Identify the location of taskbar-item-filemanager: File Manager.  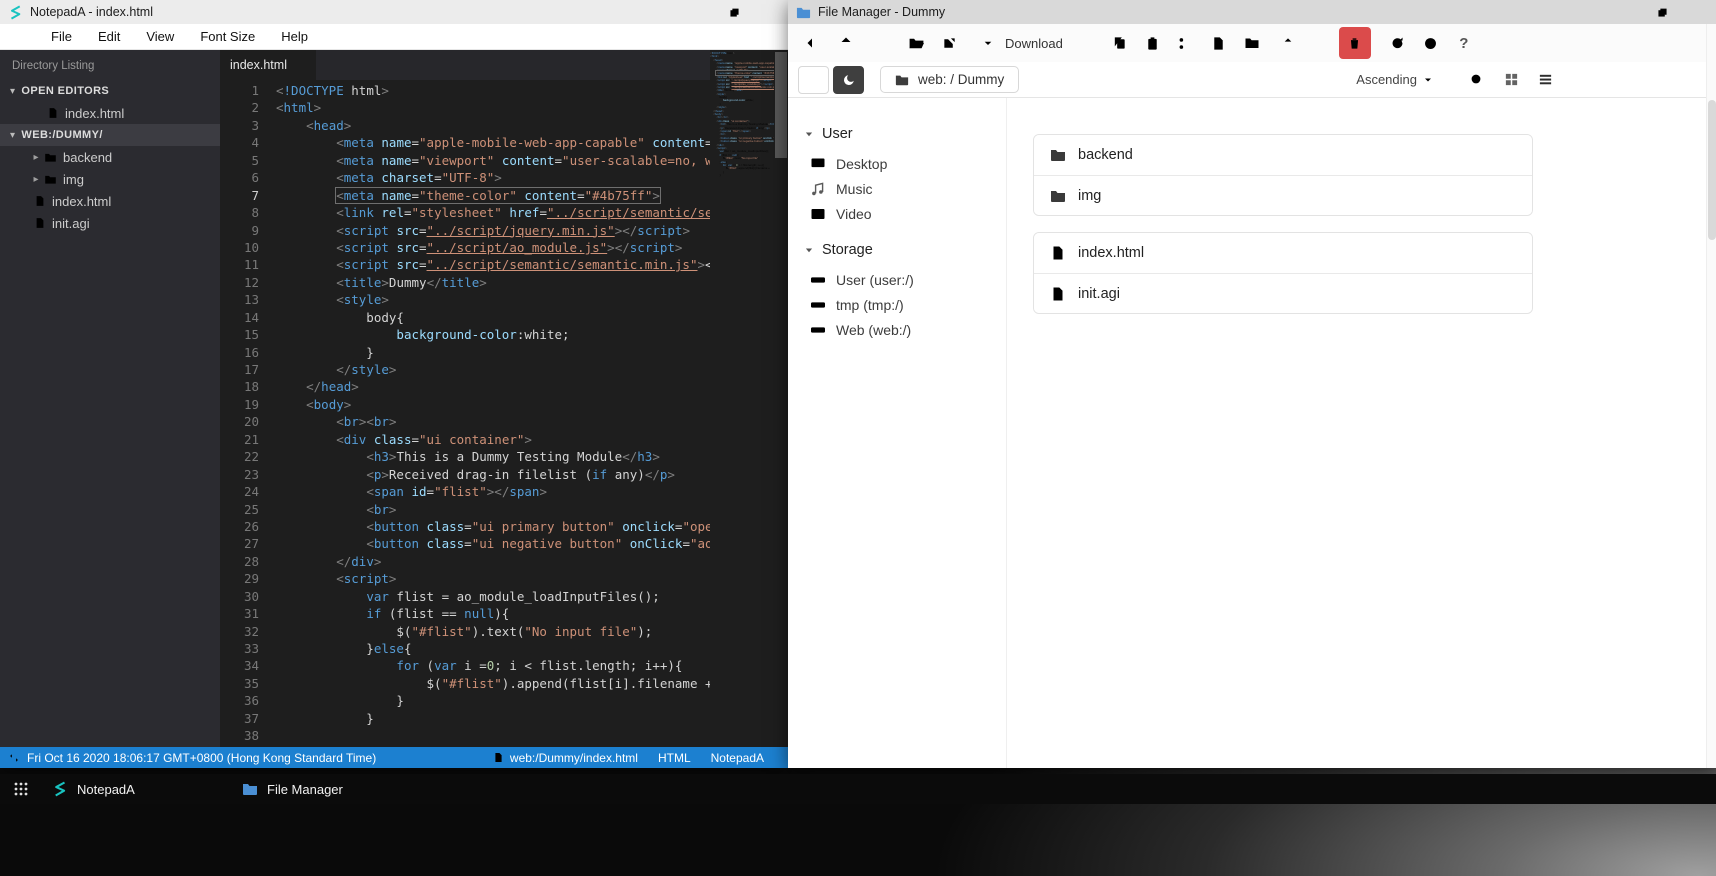
(327, 789).